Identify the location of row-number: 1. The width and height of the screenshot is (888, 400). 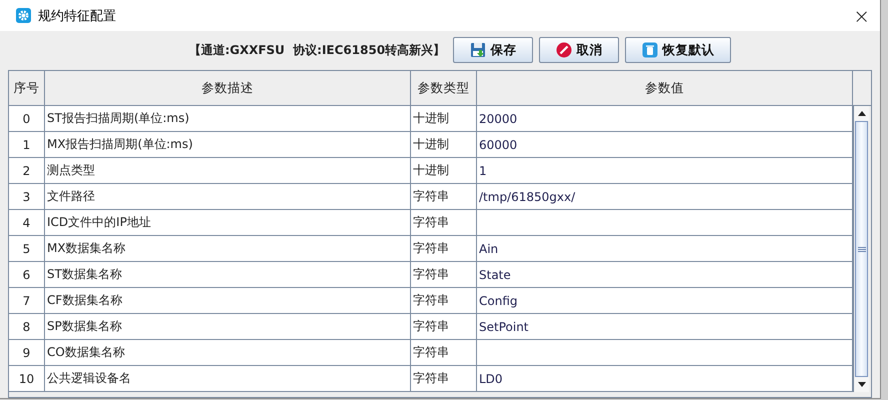
(27, 144).